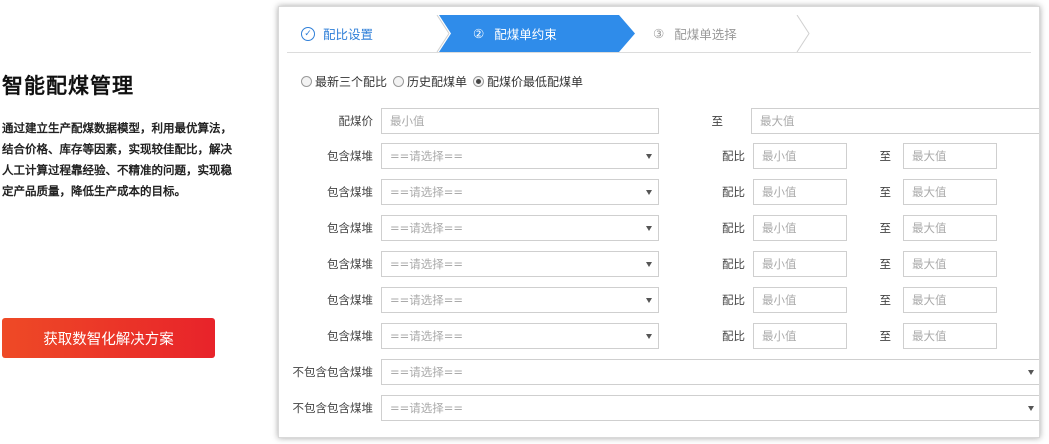 The height and width of the screenshot is (444, 1049). Describe the element at coordinates (520, 121) in the screenshot. I see `price-min-input` at that location.